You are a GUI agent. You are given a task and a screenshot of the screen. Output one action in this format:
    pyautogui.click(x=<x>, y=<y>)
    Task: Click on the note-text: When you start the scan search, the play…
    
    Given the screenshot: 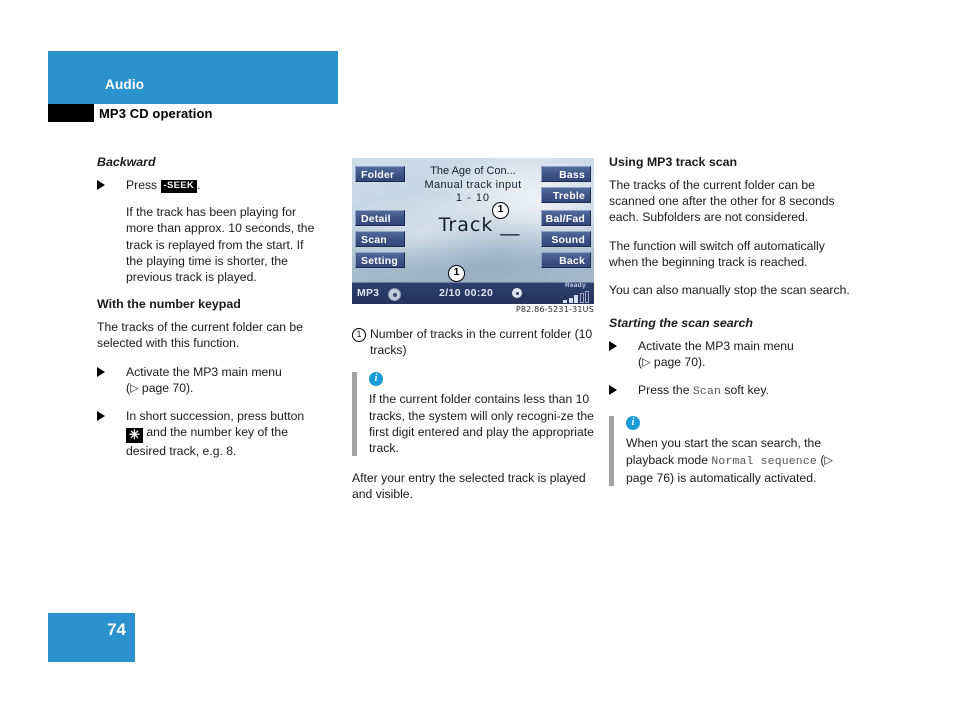 What is the action you would take?
    pyautogui.click(x=741, y=460)
    